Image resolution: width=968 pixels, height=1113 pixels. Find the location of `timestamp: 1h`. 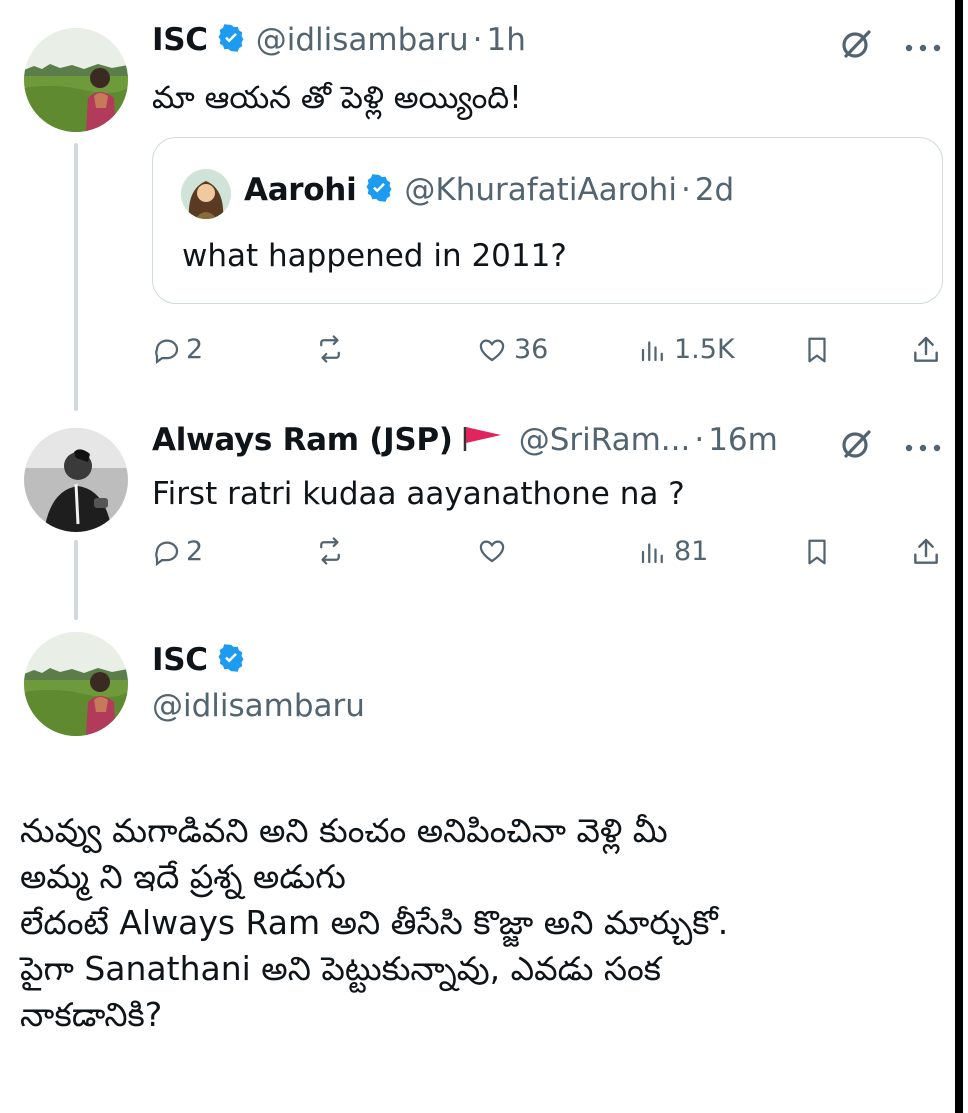

timestamp: 1h is located at coordinates (506, 40).